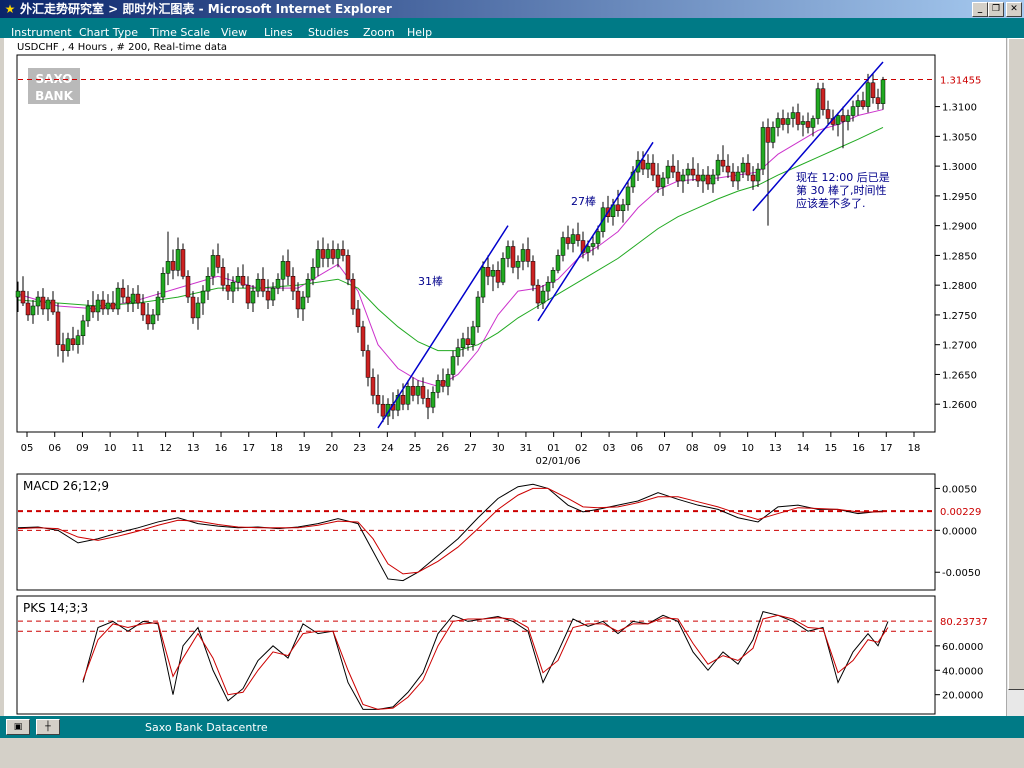 The height and width of the screenshot is (768, 1024). What do you see at coordinates (387, 448) in the screenshot?
I see `x-tick-label: 24` at bounding box center [387, 448].